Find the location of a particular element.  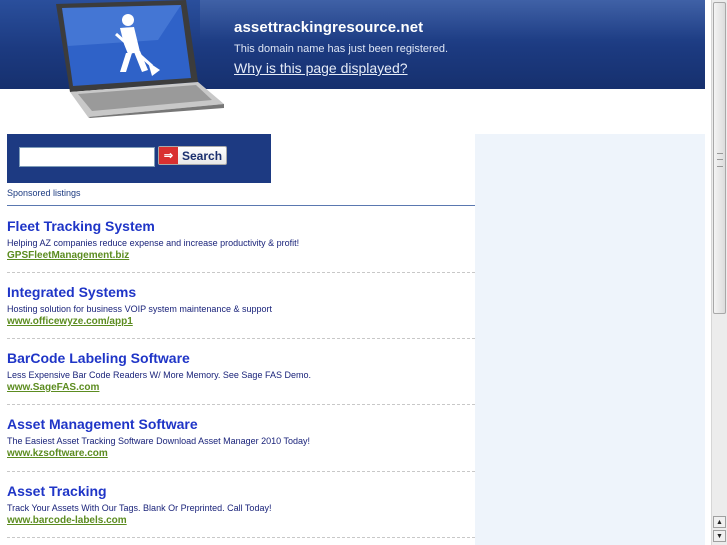

grip-icon is located at coordinates (720, 160).